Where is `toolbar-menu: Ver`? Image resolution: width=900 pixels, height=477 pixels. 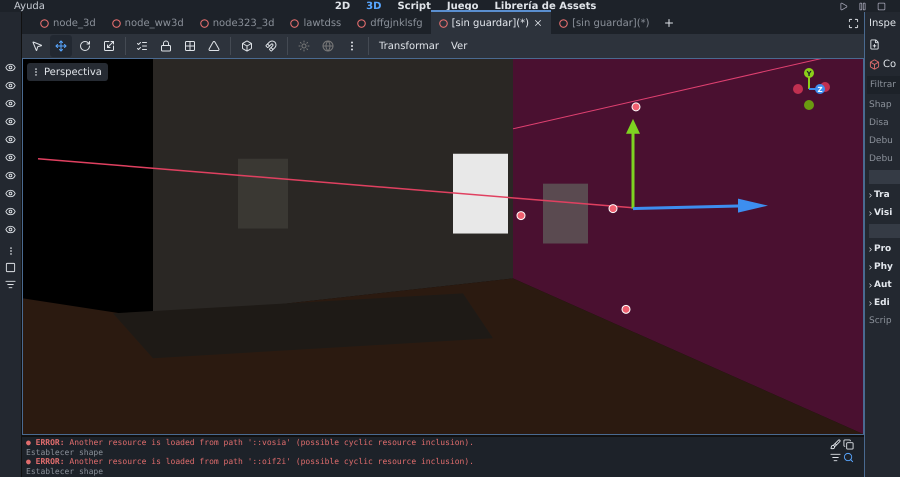
toolbar-menu: Ver is located at coordinates (459, 46).